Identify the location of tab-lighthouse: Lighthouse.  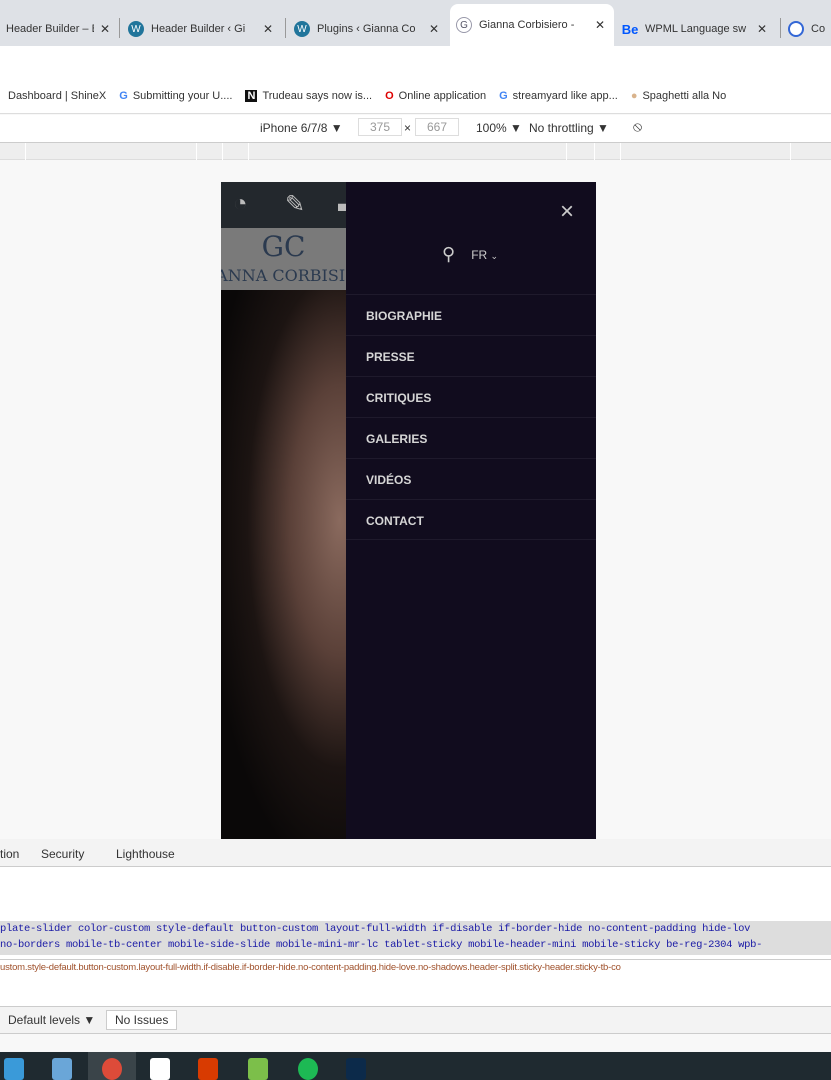
(145, 854).